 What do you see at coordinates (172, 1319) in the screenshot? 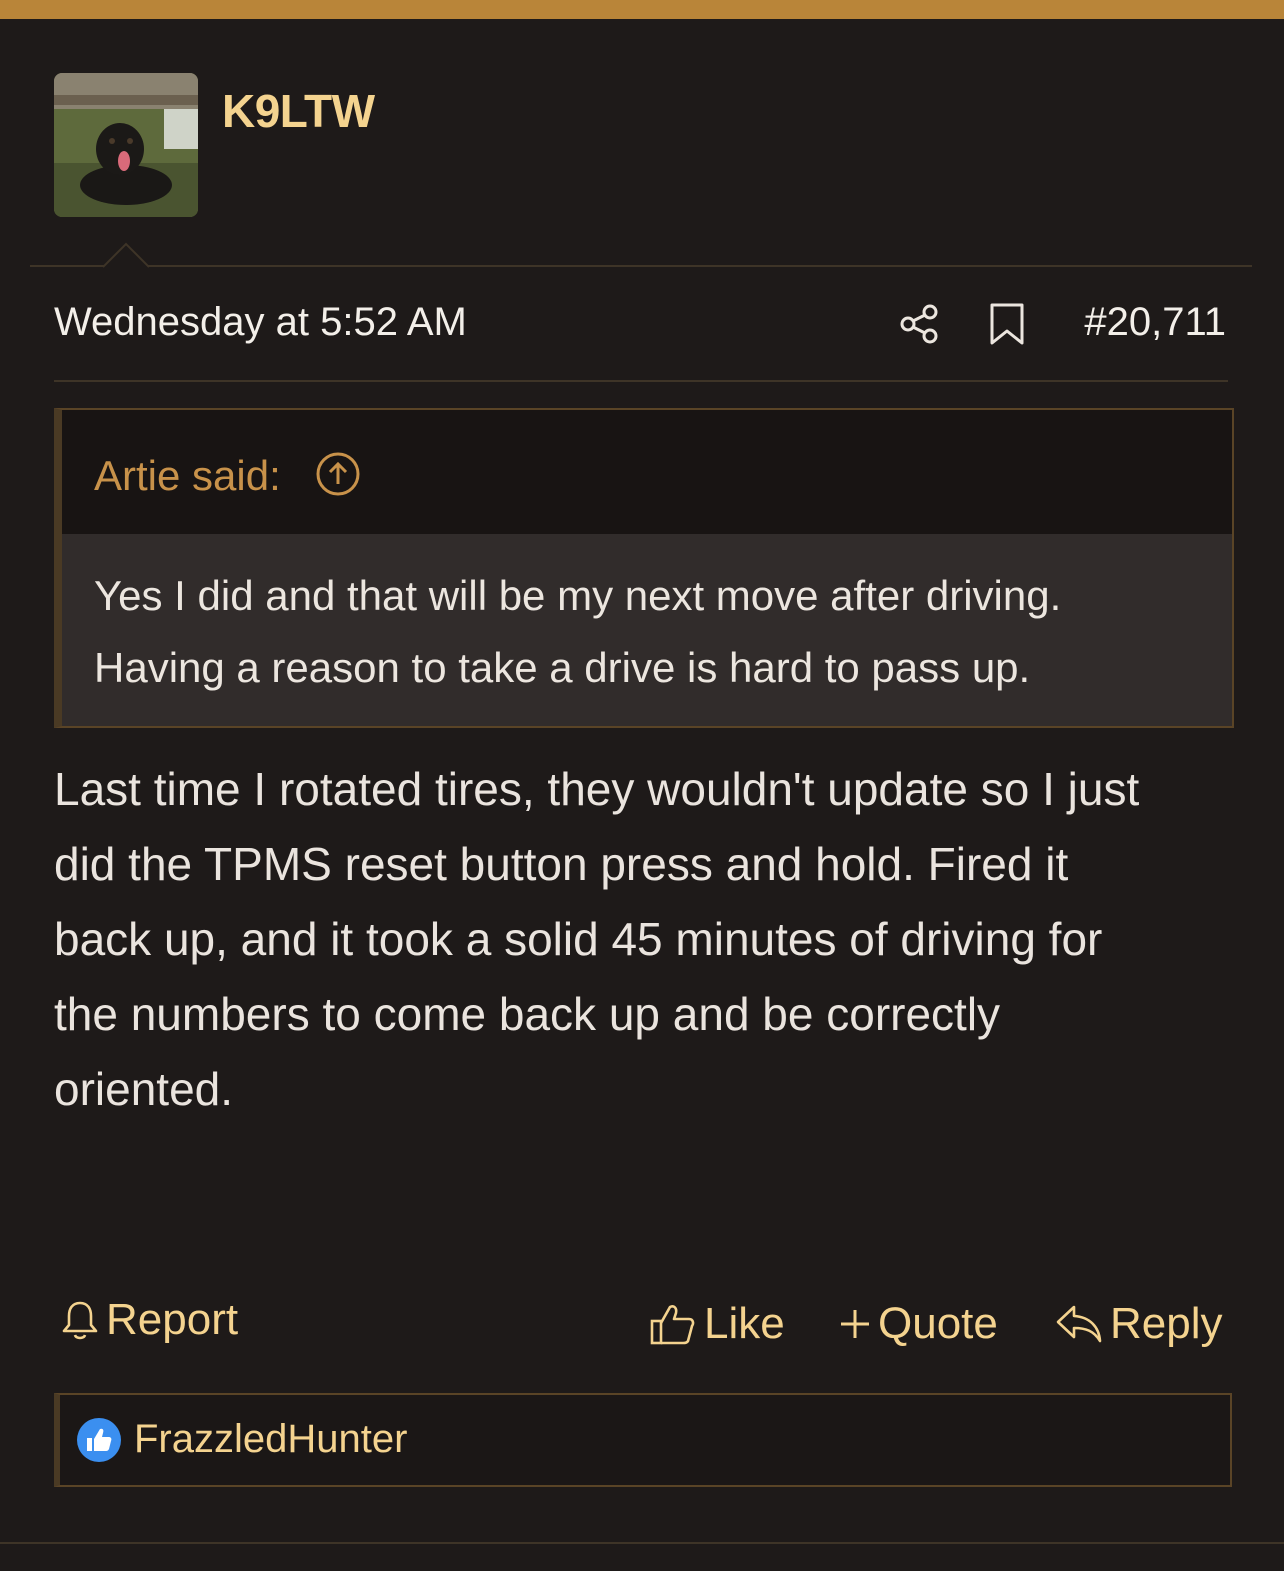
I see `report-label: Report` at bounding box center [172, 1319].